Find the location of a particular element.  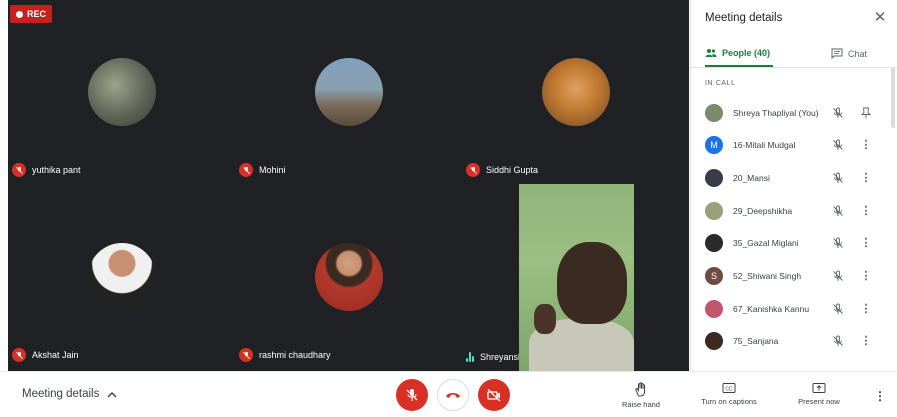

participant-name: rashmi chaudhary is located at coordinates (295, 355).